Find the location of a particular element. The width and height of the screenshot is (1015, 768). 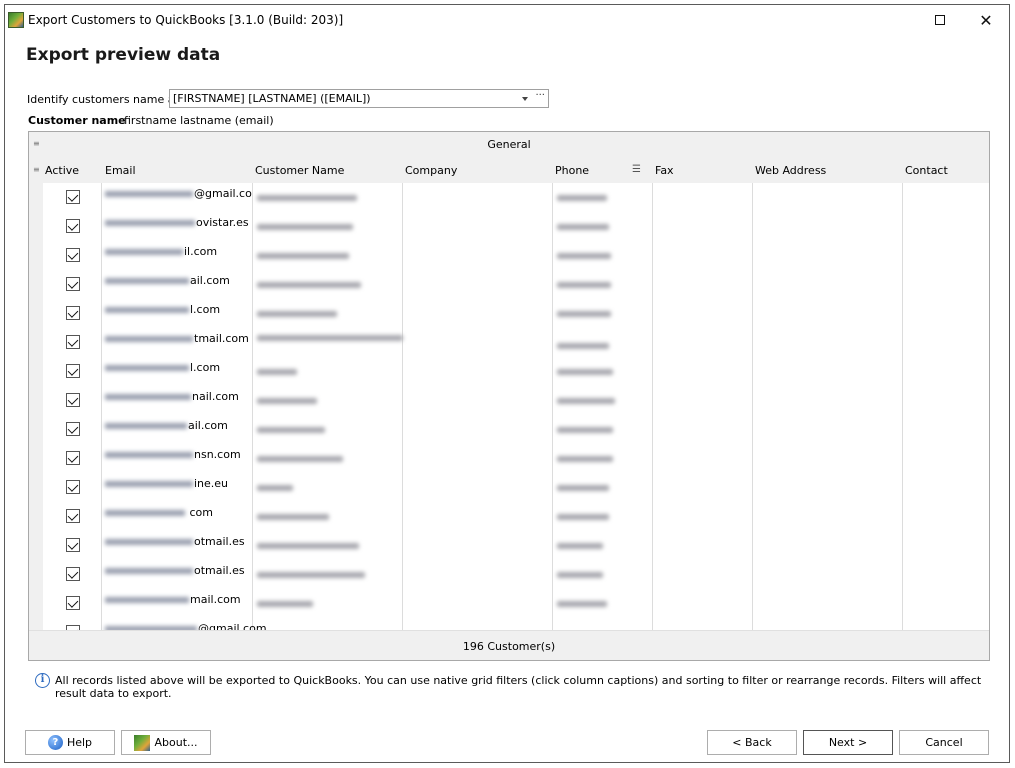

email-text: @gmail.com is located at coordinates (232, 626).